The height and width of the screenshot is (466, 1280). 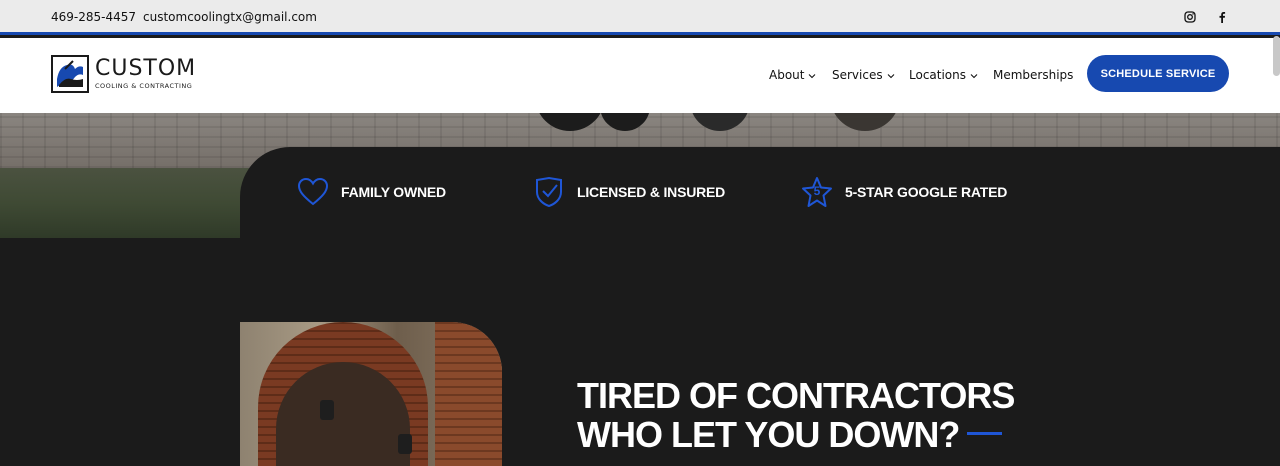 I want to click on logo-subtitle: COOLING & CONTRACTING, so click(x=144, y=86).